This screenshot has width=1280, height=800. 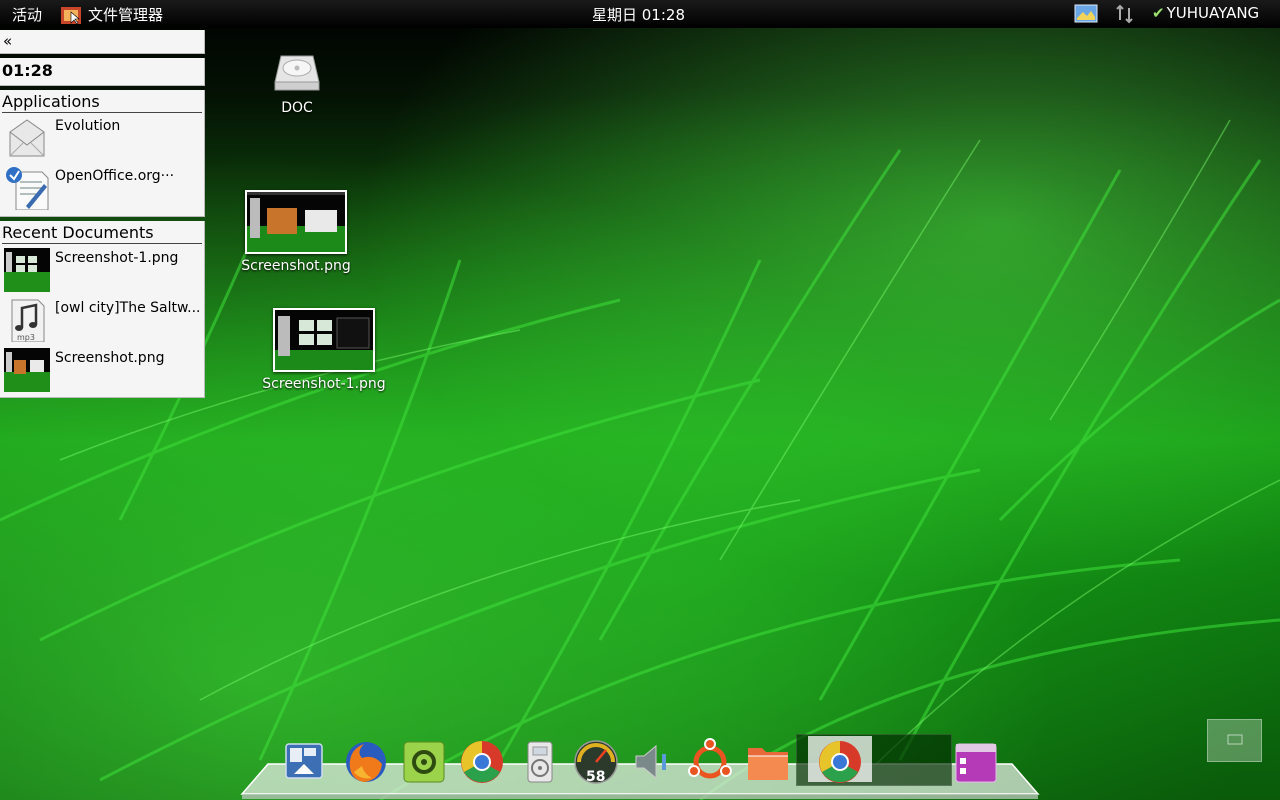 I want to click on activities-button: 活动, so click(x=27, y=14).